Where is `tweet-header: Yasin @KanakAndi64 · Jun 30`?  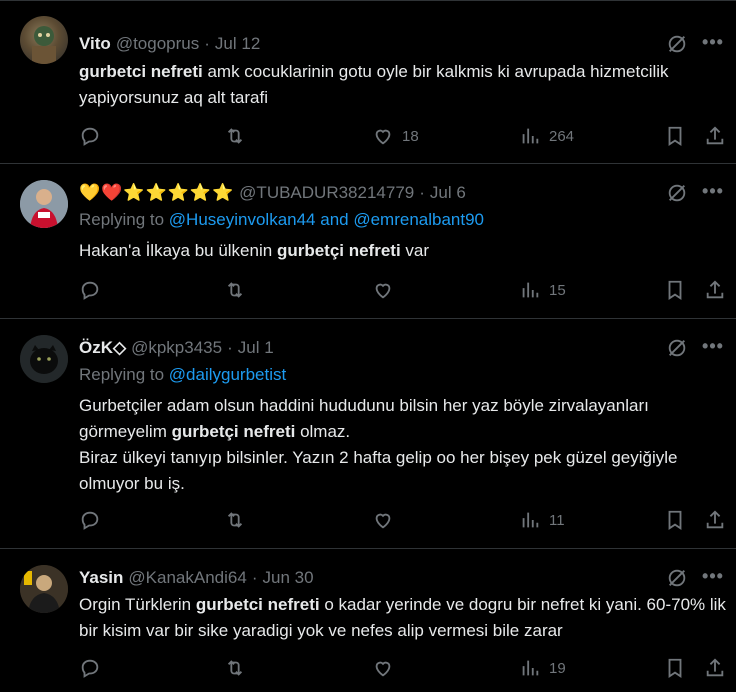
tweet-header: Yasin @KanakAndi64 · Jun 30 is located at coordinates (196, 578).